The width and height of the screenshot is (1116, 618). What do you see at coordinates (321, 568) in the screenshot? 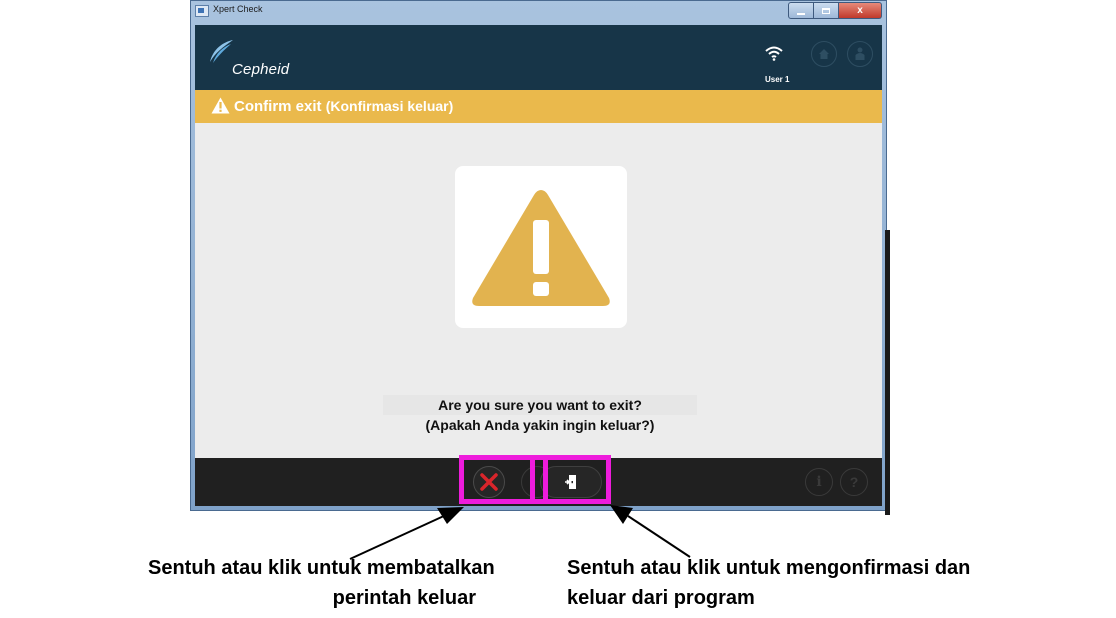
I see `cancel-annotation-line-1: Sentuh atau klik untuk membatalkan` at bounding box center [321, 568].